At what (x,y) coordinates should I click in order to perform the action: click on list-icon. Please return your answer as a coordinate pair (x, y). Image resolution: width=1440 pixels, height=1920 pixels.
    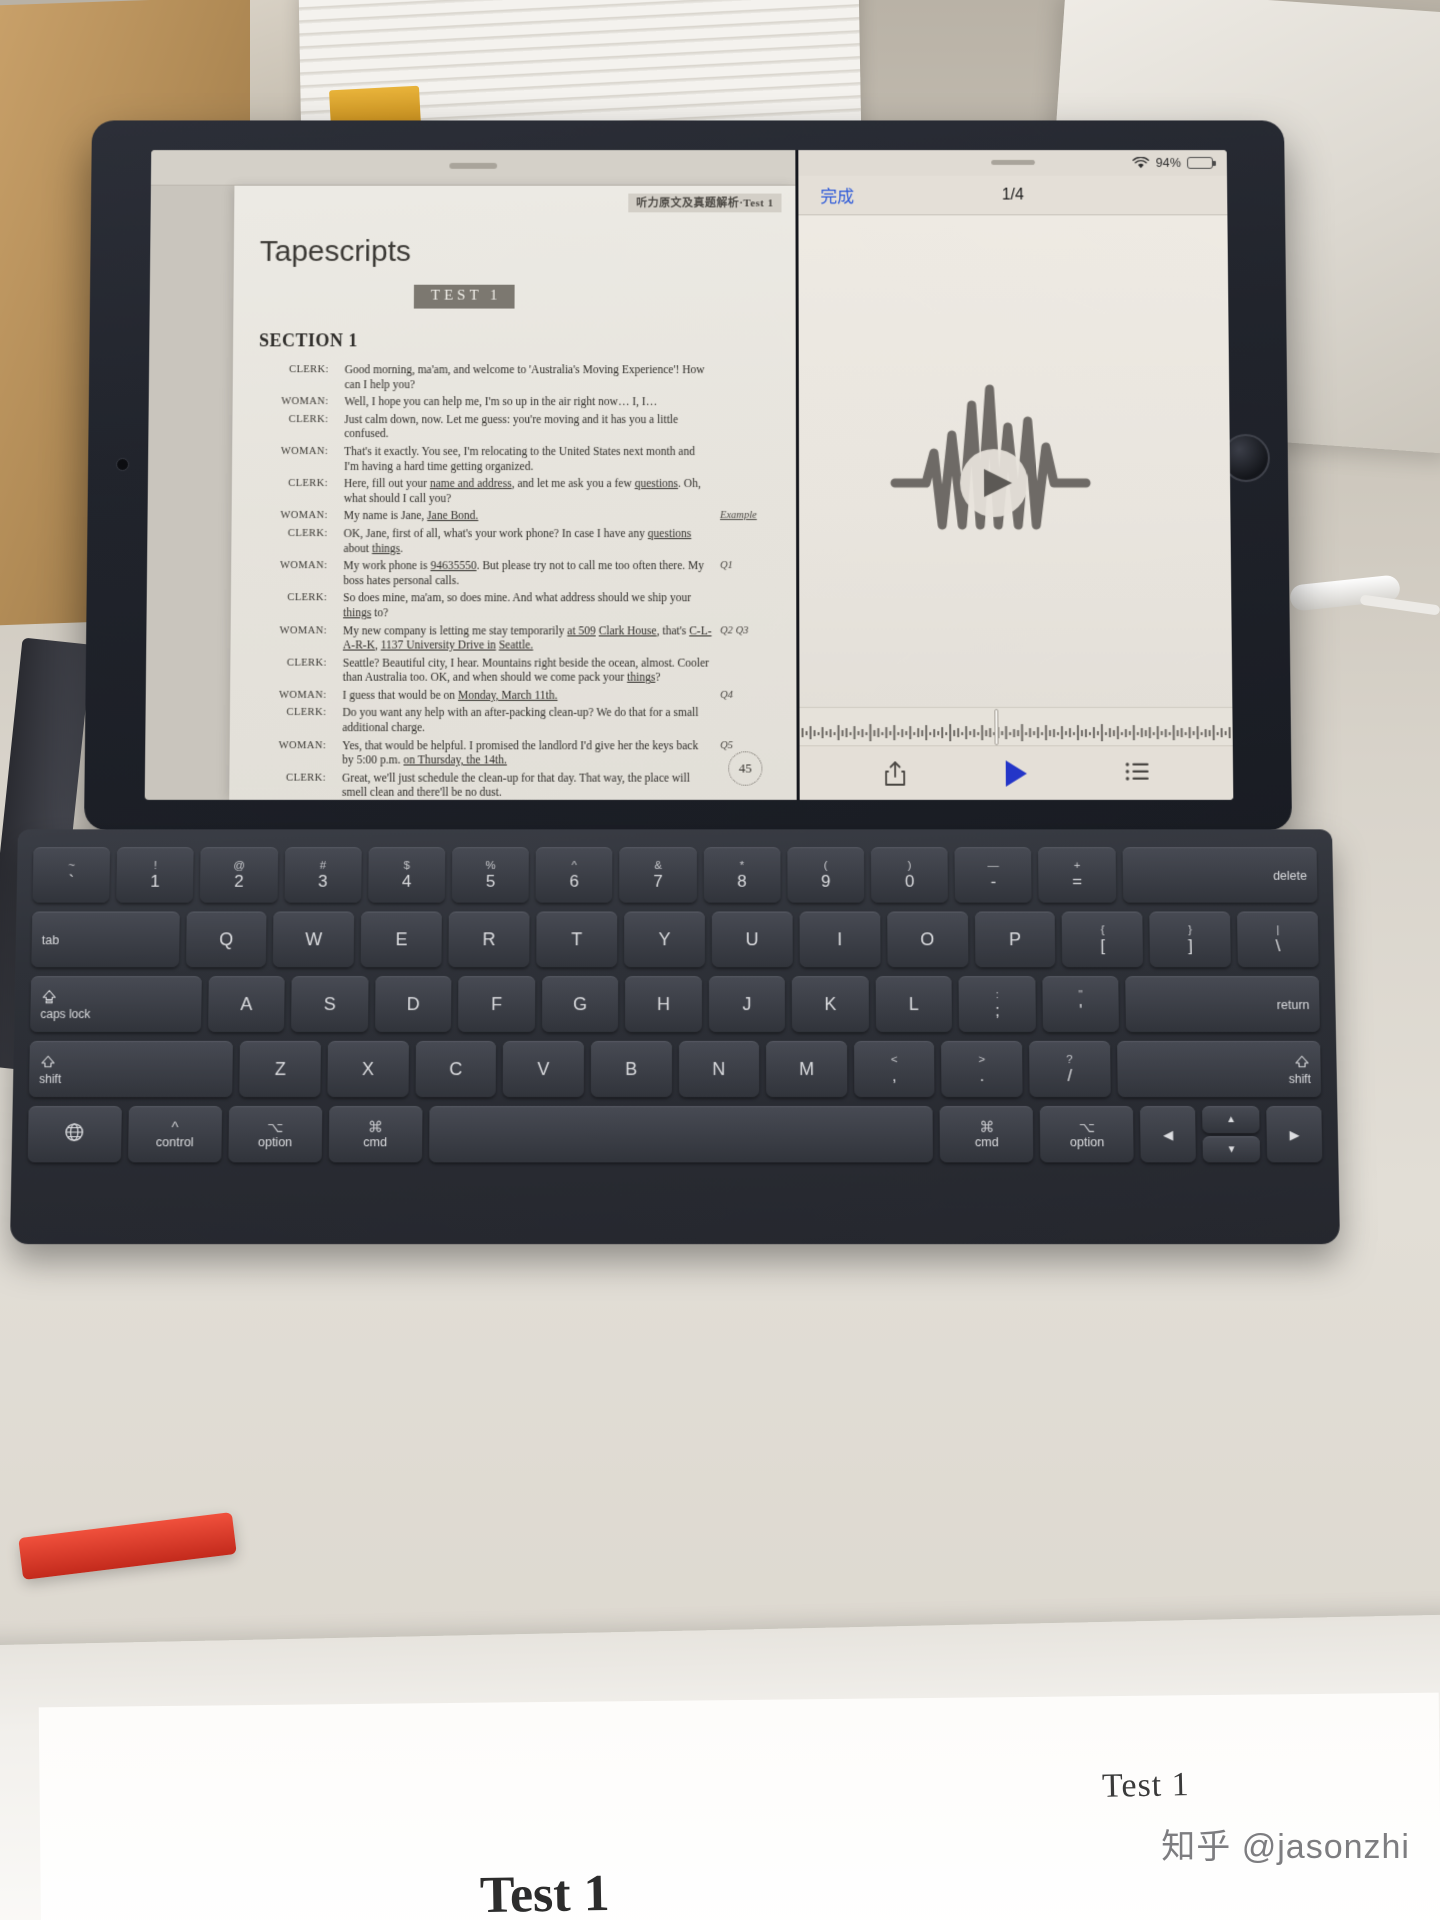
    Looking at the image, I should click on (1137, 773).